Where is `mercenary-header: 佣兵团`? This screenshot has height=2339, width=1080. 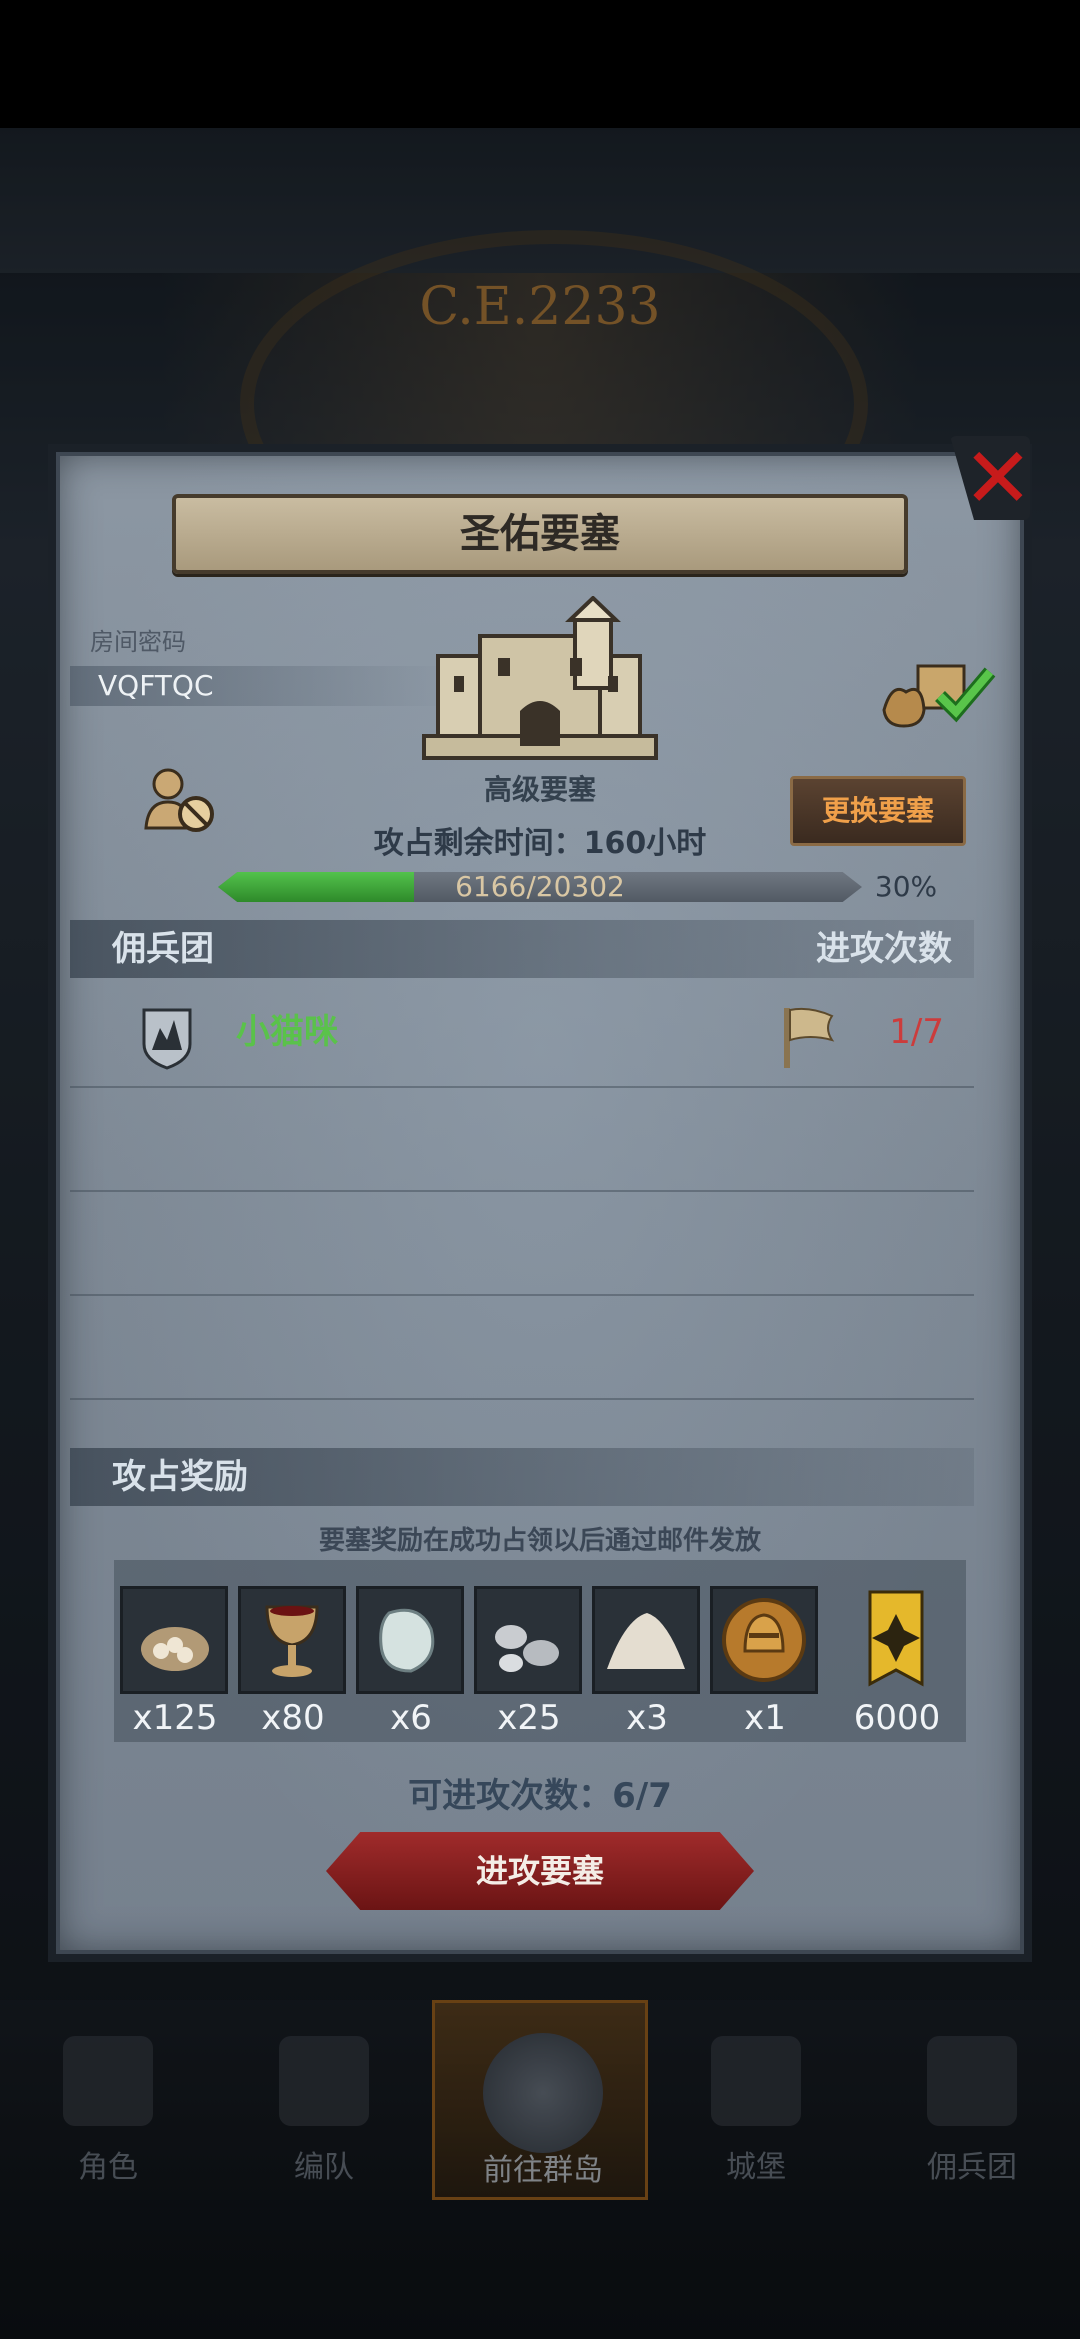 mercenary-header: 佣兵团 is located at coordinates (163, 949).